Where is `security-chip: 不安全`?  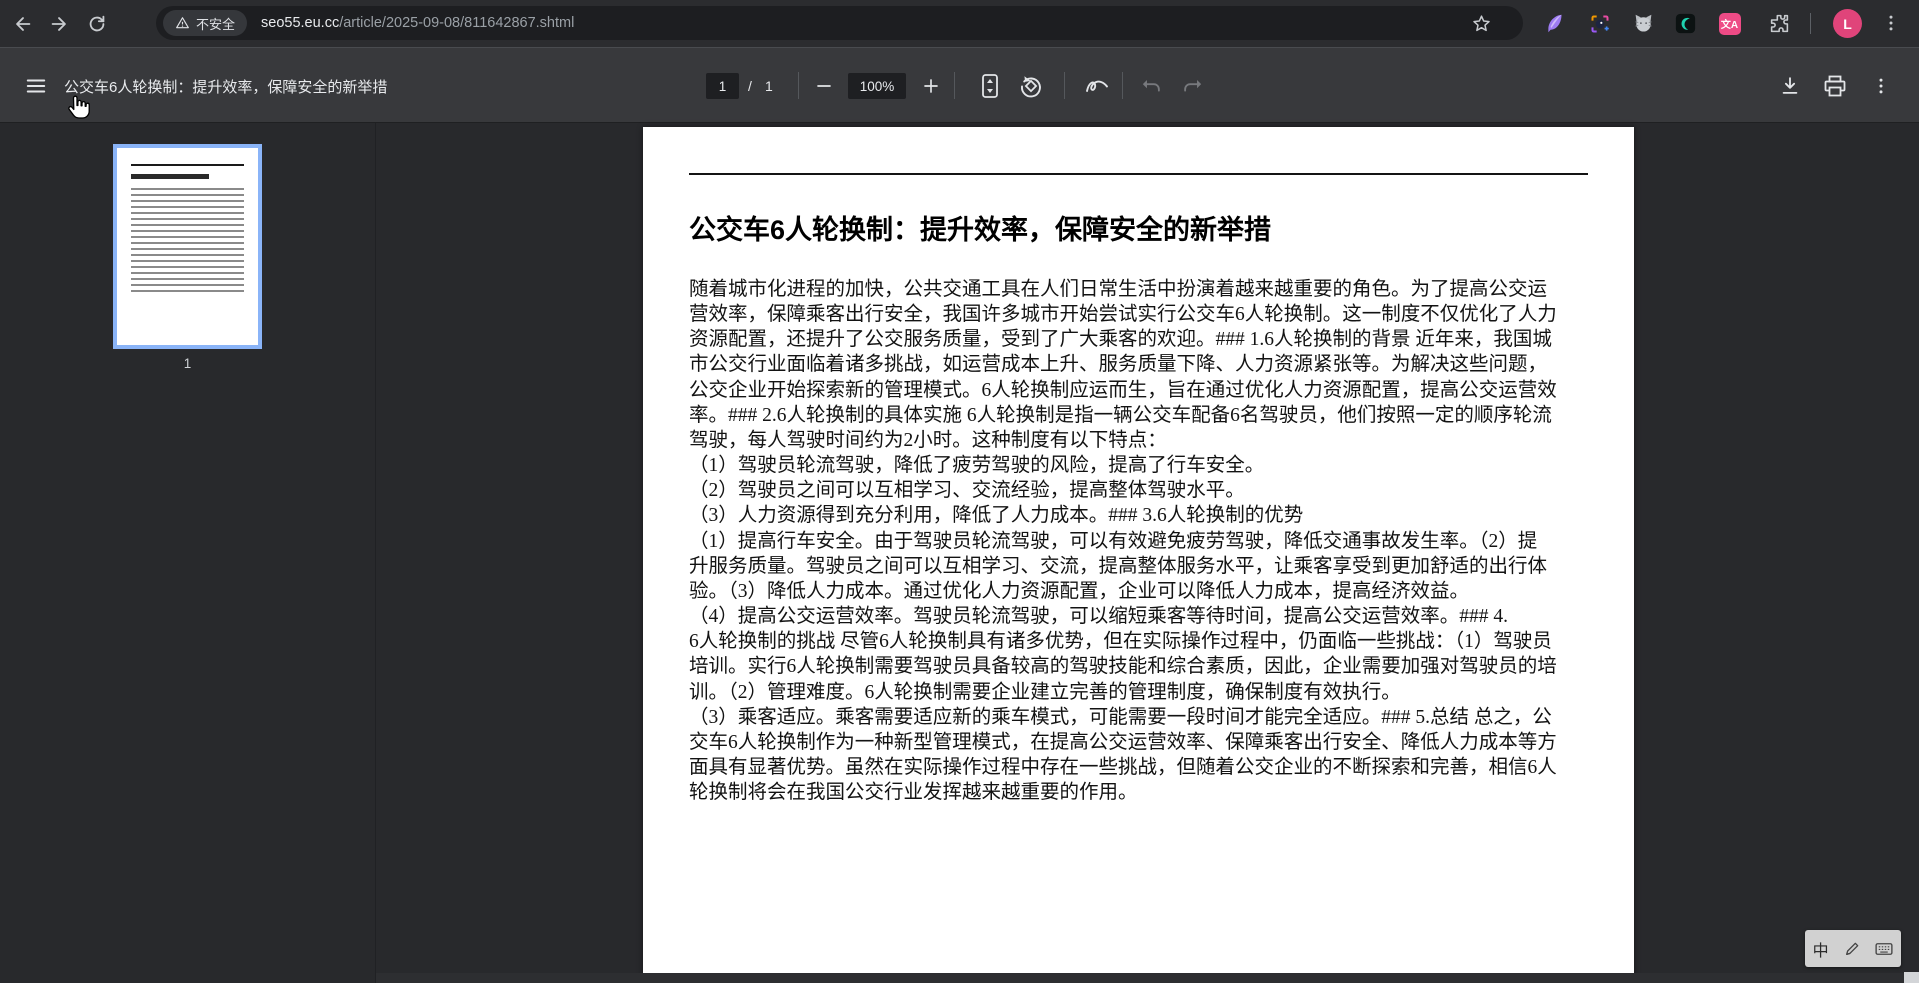 security-chip: 不安全 is located at coordinates (205, 23).